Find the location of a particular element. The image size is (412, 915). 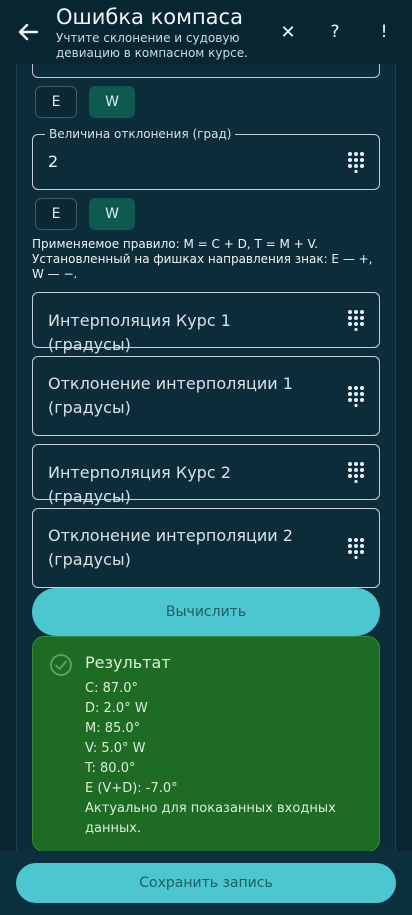

direction-toggle-group-1: E W is located at coordinates (85, 102).